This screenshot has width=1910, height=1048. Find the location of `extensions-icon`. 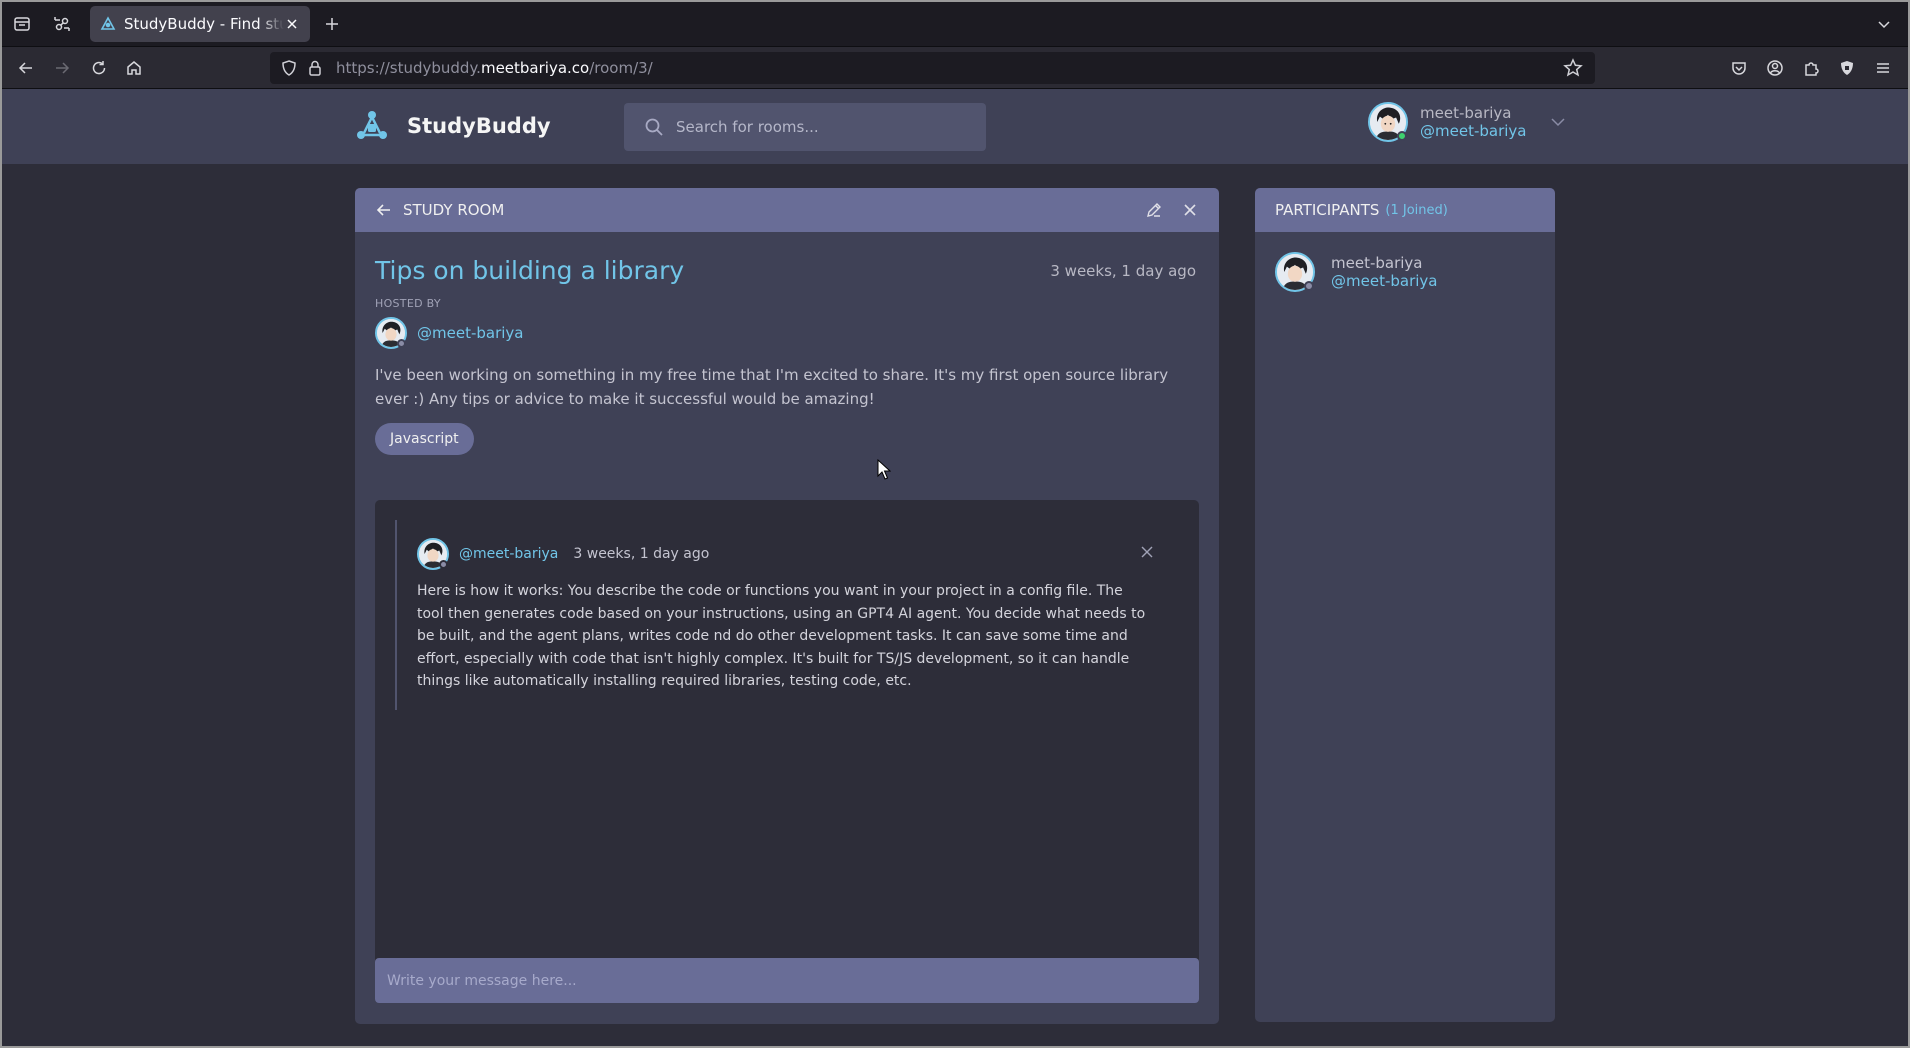

extensions-icon is located at coordinates (1811, 68).